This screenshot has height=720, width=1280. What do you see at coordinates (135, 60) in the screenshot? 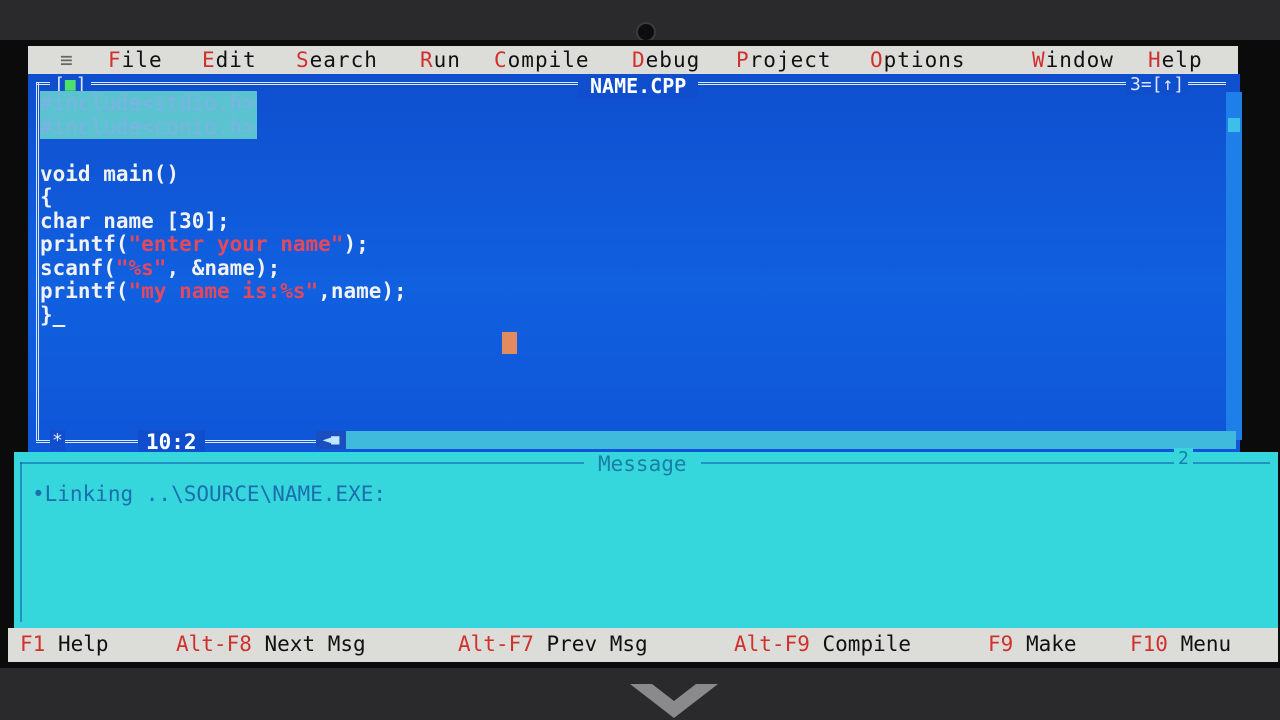
I see `menu-file: File` at bounding box center [135, 60].